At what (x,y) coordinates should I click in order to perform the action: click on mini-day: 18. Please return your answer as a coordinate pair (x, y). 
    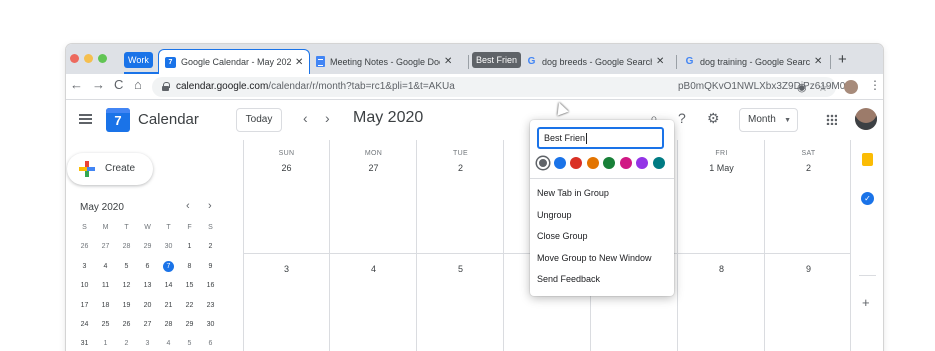
    Looking at the image, I should click on (105, 305).